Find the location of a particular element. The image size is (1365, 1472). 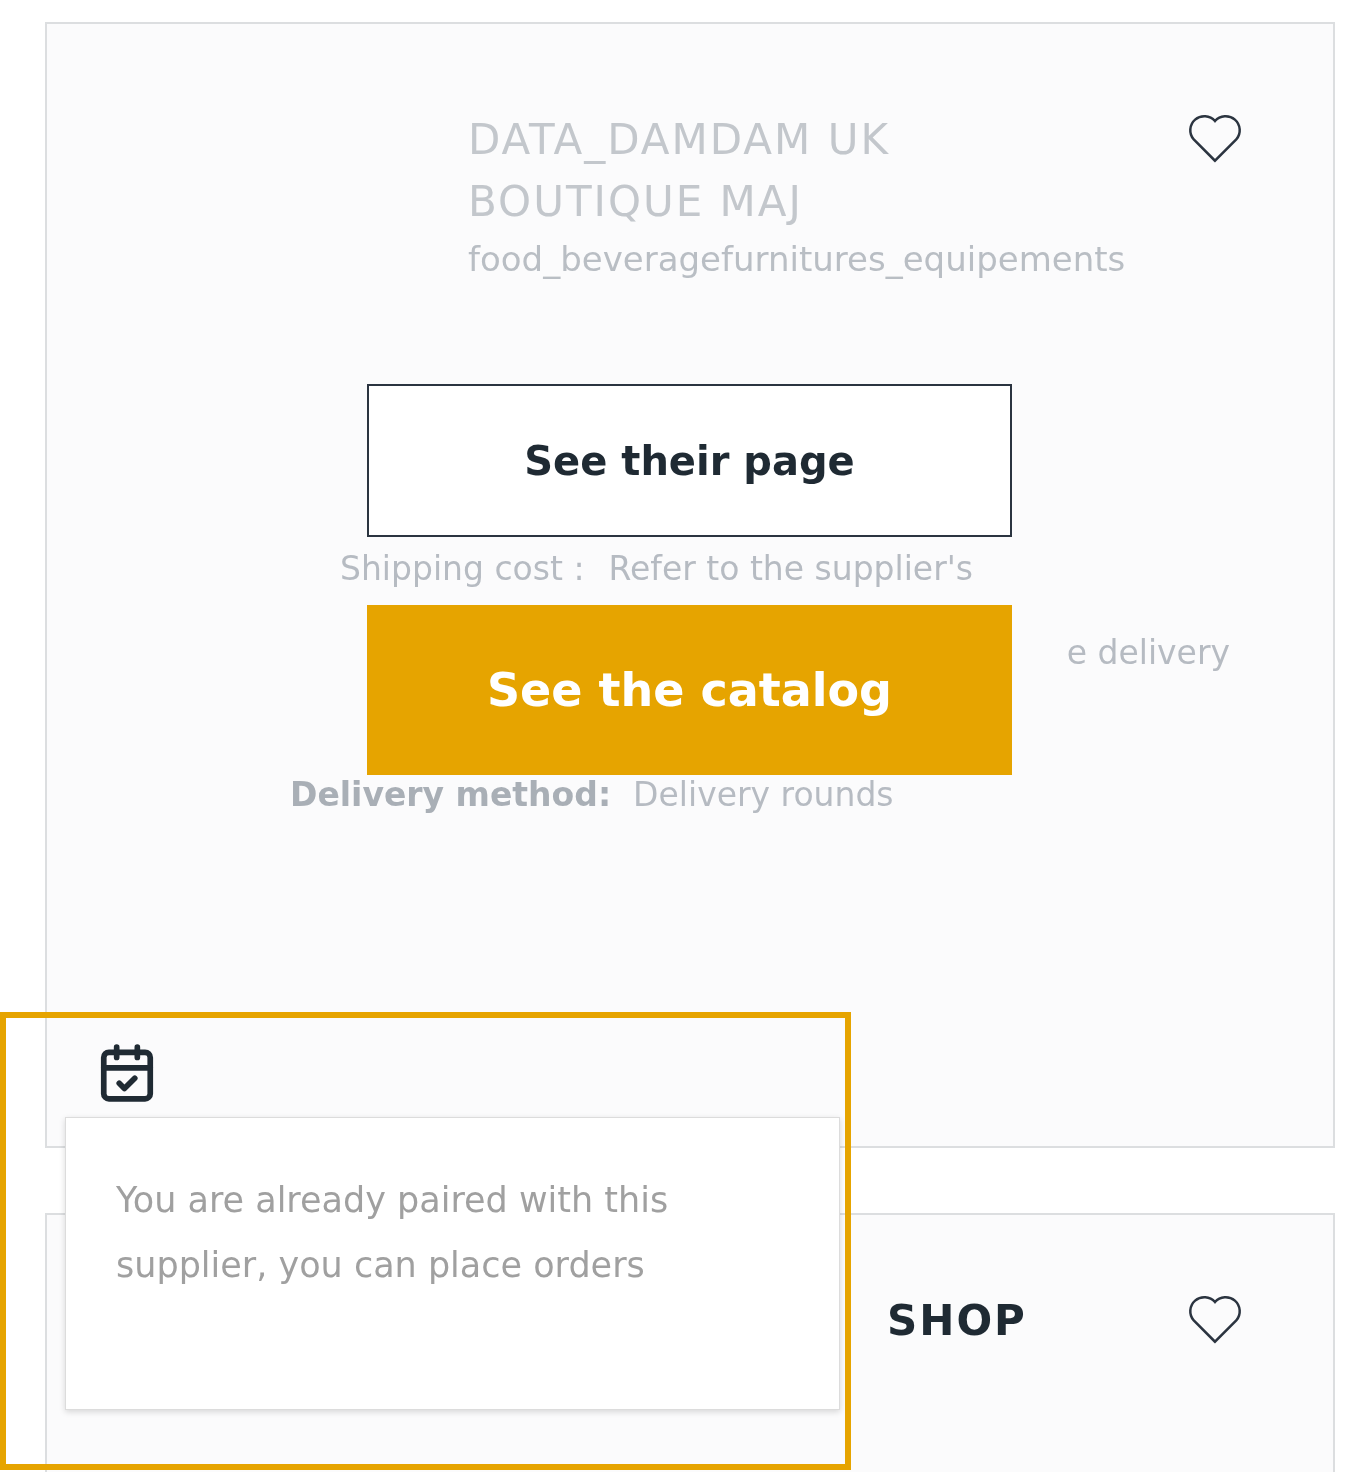

shipping-value: Refer to the supplier's is located at coordinates (790, 569).